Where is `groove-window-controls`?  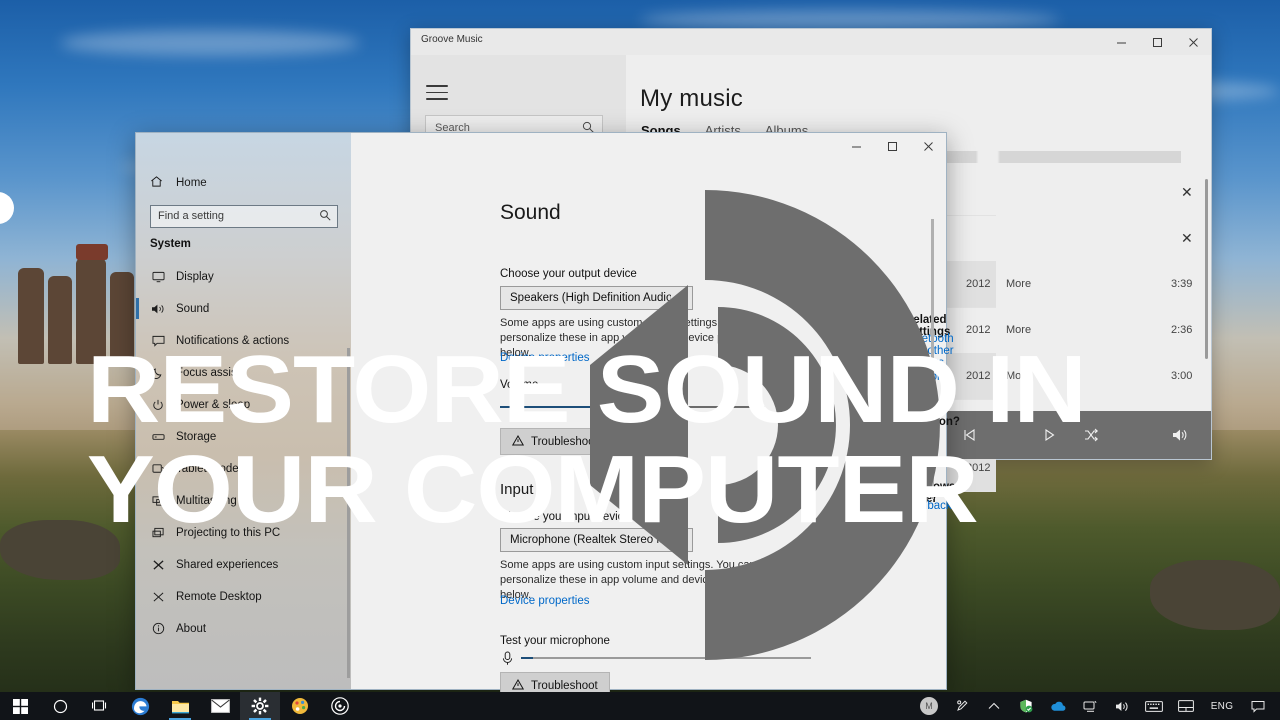
groove-window-controls is located at coordinates (1157, 42).